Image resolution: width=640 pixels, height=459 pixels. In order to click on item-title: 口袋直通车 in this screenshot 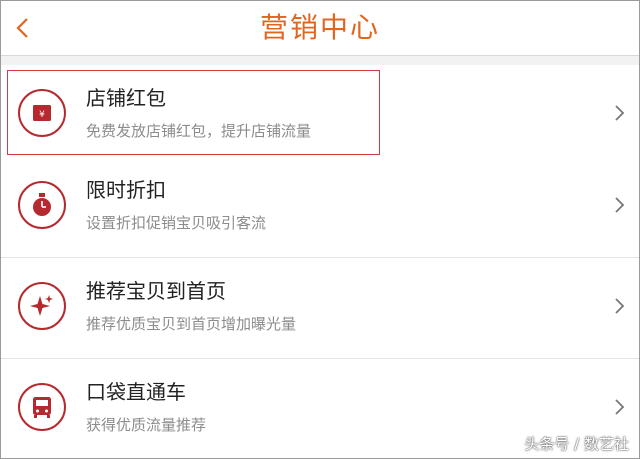, I will do `click(136, 392)`.